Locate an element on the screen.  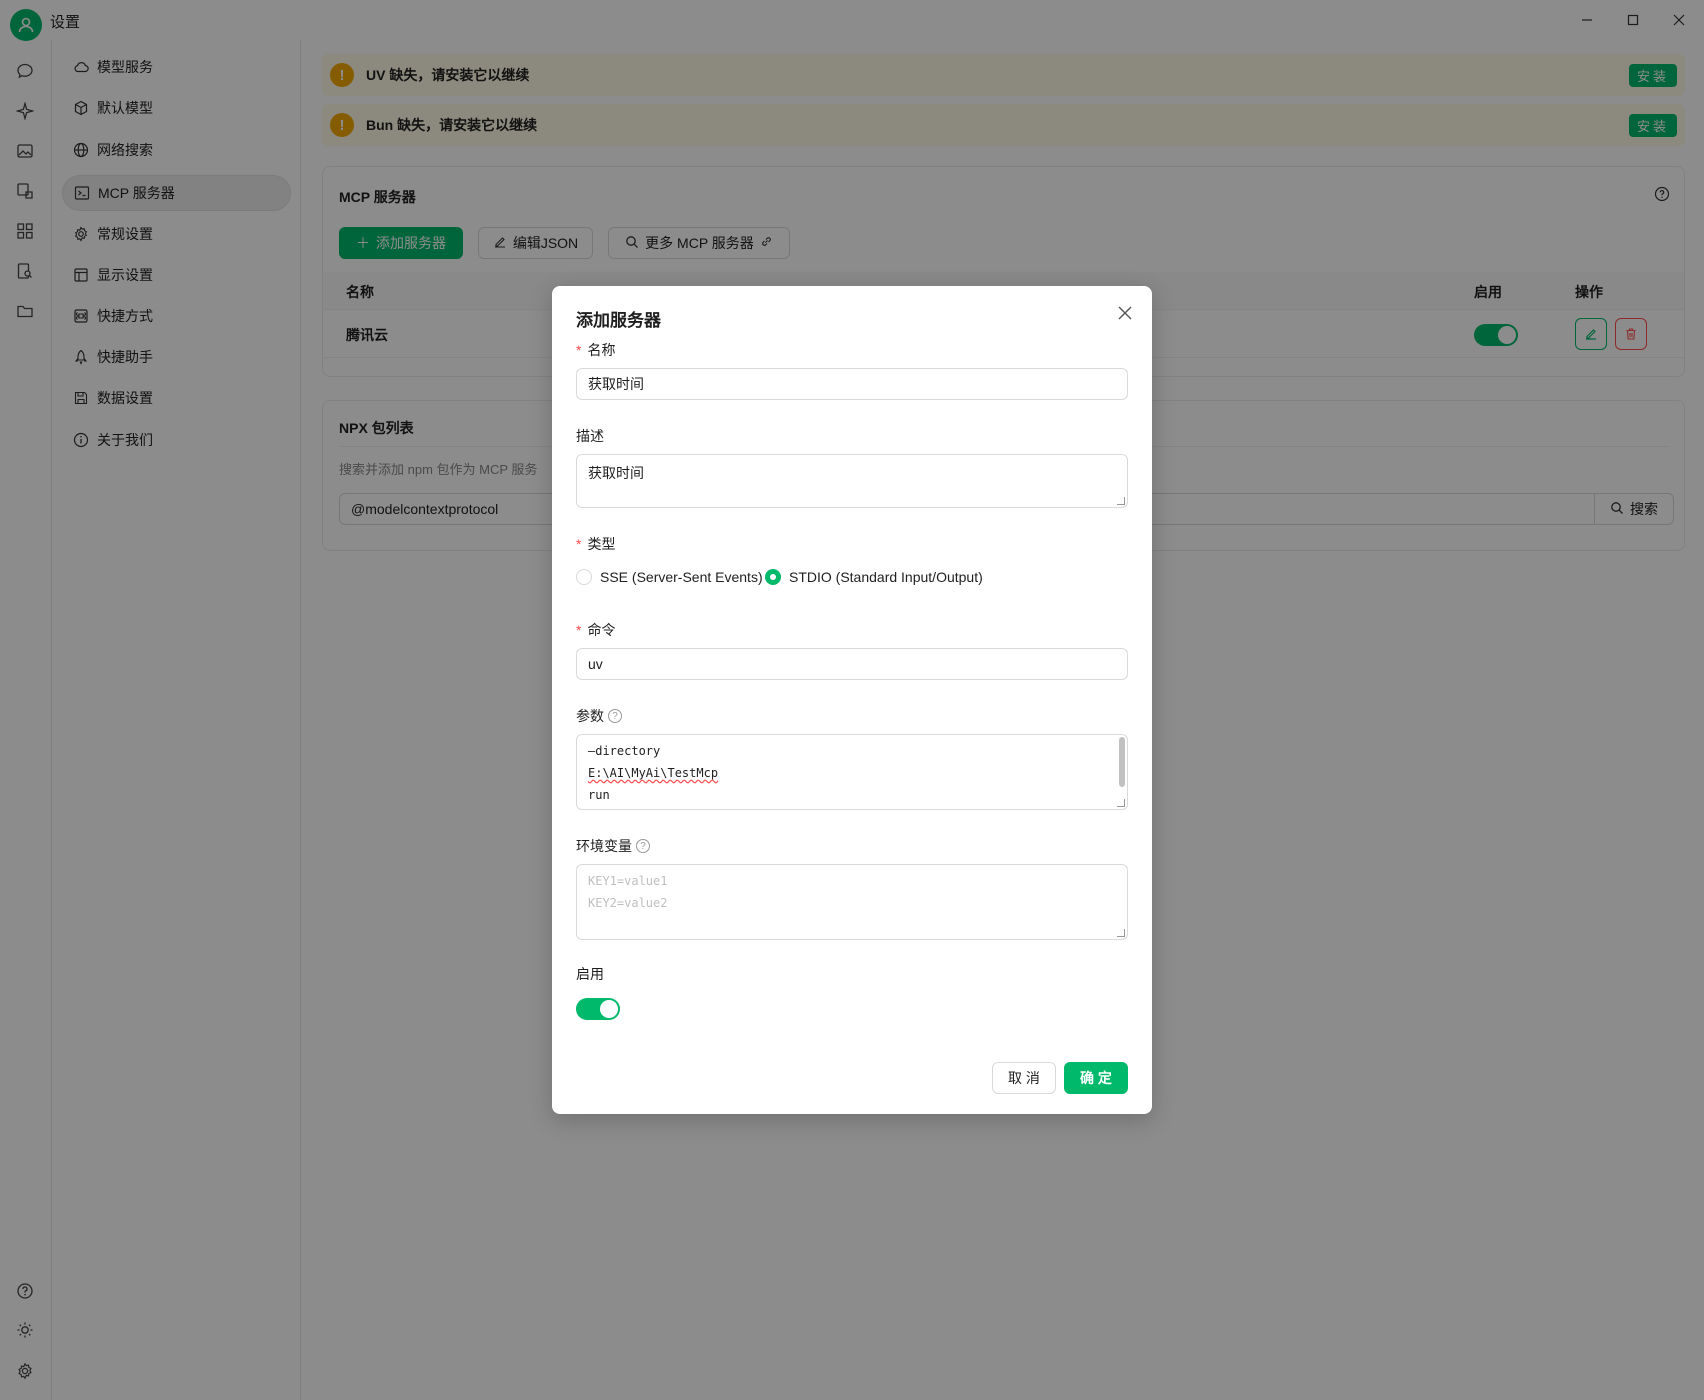
args-line: —directory is located at coordinates (624, 751).